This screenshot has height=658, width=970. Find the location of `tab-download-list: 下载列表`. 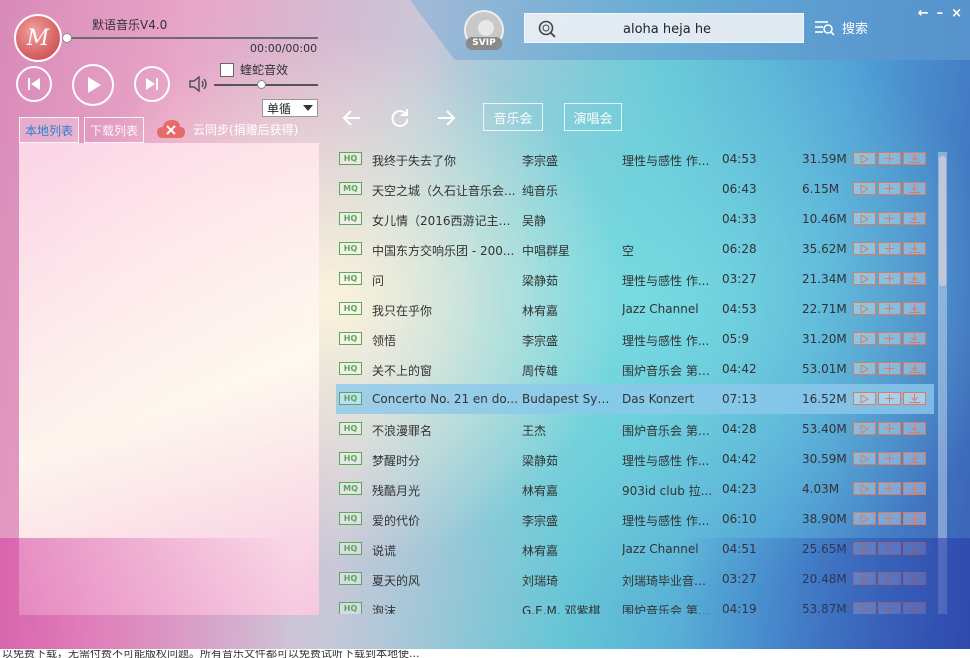

tab-download-list: 下载列表 is located at coordinates (114, 130).